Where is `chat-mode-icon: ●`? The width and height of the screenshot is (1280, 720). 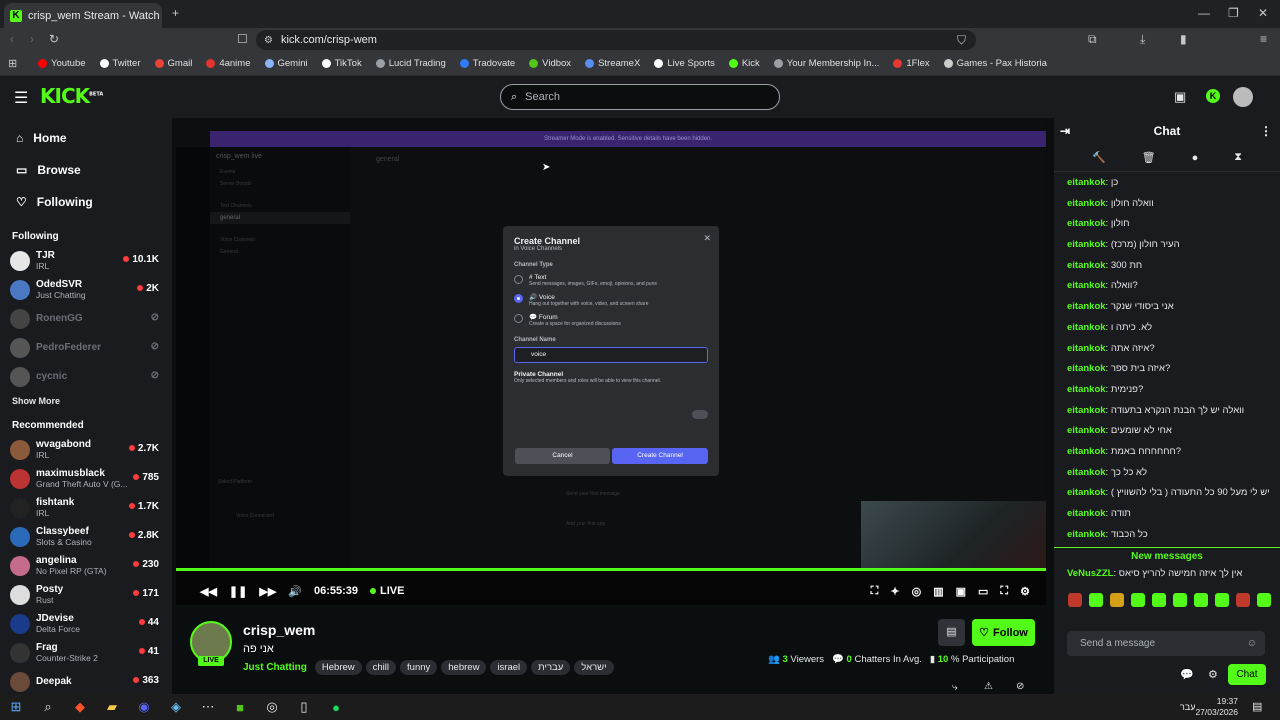
chat-mode-icon: ● is located at coordinates (1195, 158).